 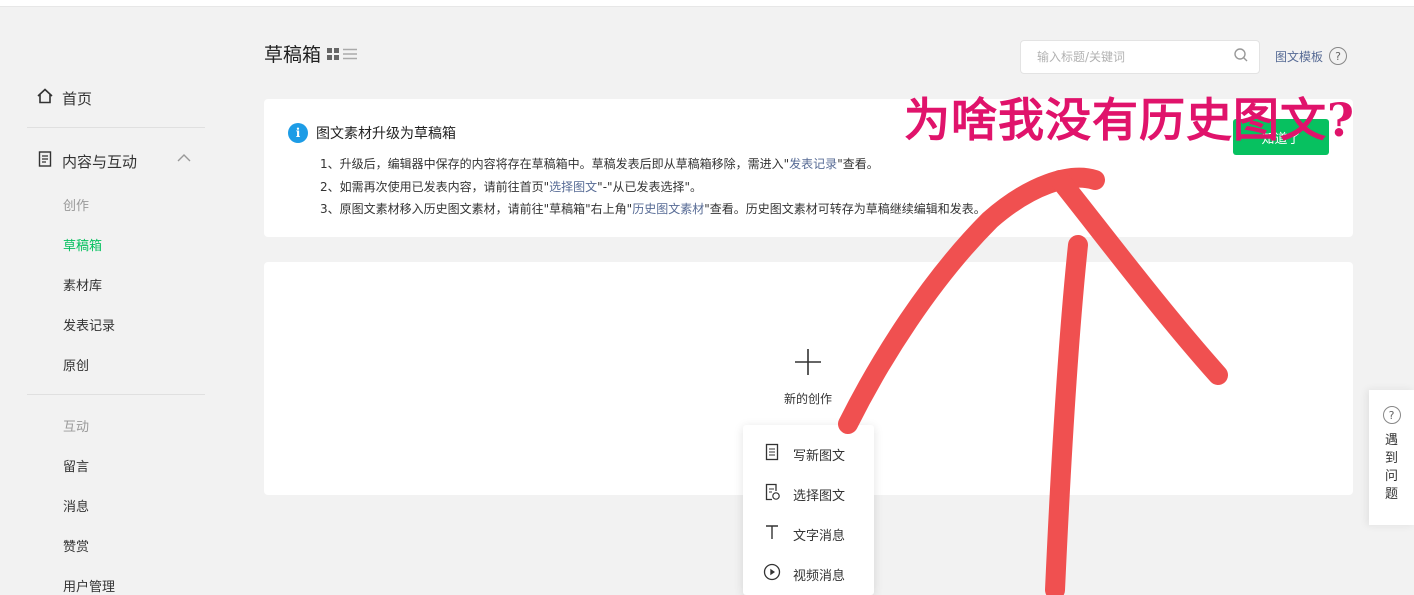 I want to click on help-float-button: ? 遇到问题, so click(x=1391, y=457).